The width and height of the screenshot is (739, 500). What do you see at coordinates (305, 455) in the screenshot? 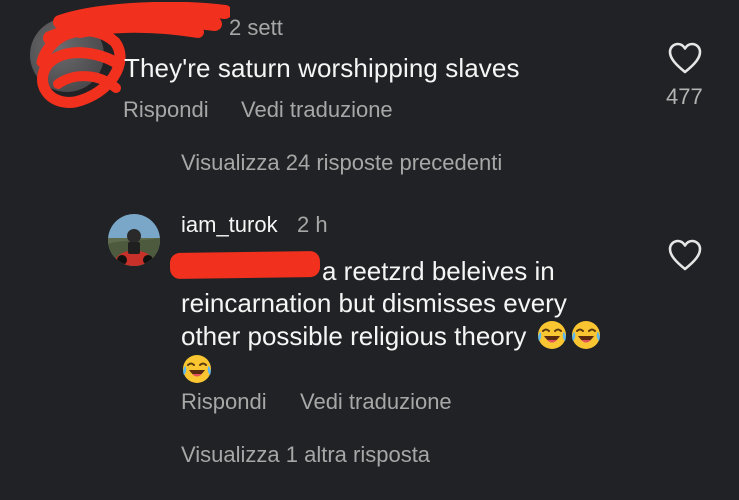
I see `view-more-replies-button: Visualizza 1 altra risposta` at bounding box center [305, 455].